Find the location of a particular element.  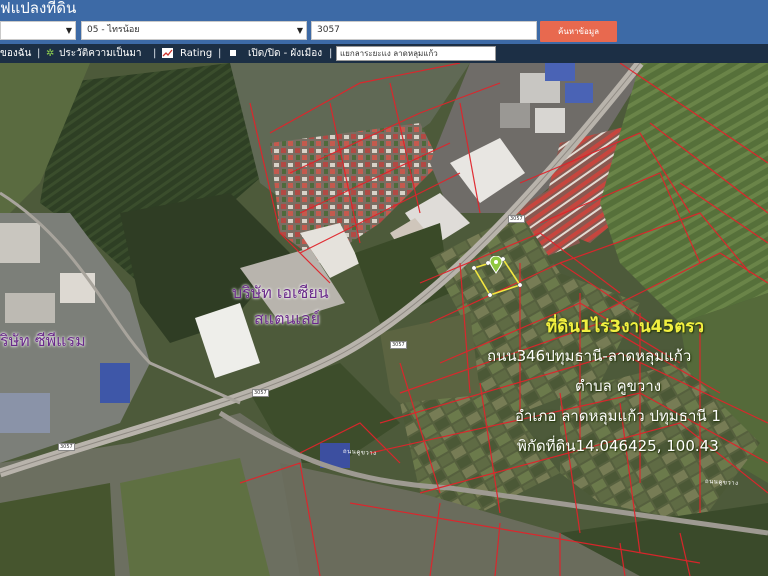

chart-icon is located at coordinates (167, 53).